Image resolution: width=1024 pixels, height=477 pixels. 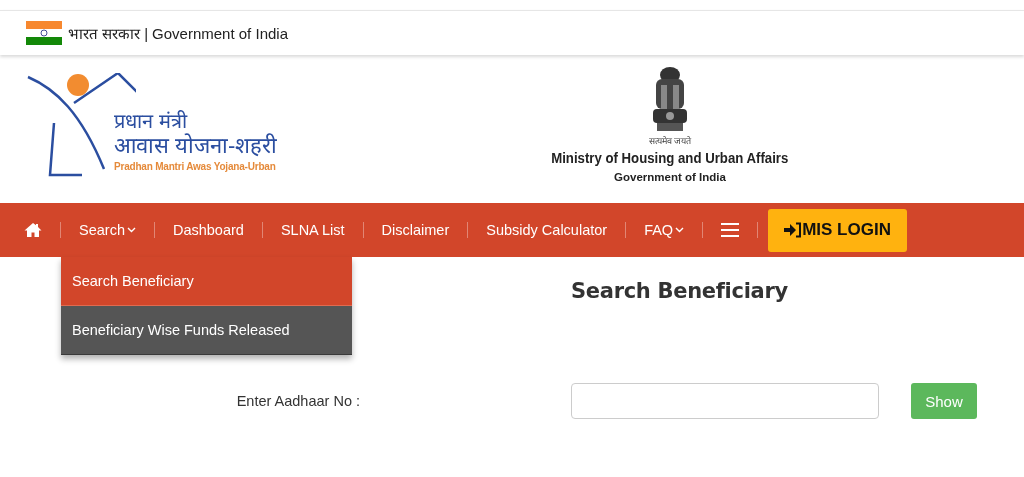 I want to click on nav-link: Subsidy Calculator, so click(x=547, y=230).